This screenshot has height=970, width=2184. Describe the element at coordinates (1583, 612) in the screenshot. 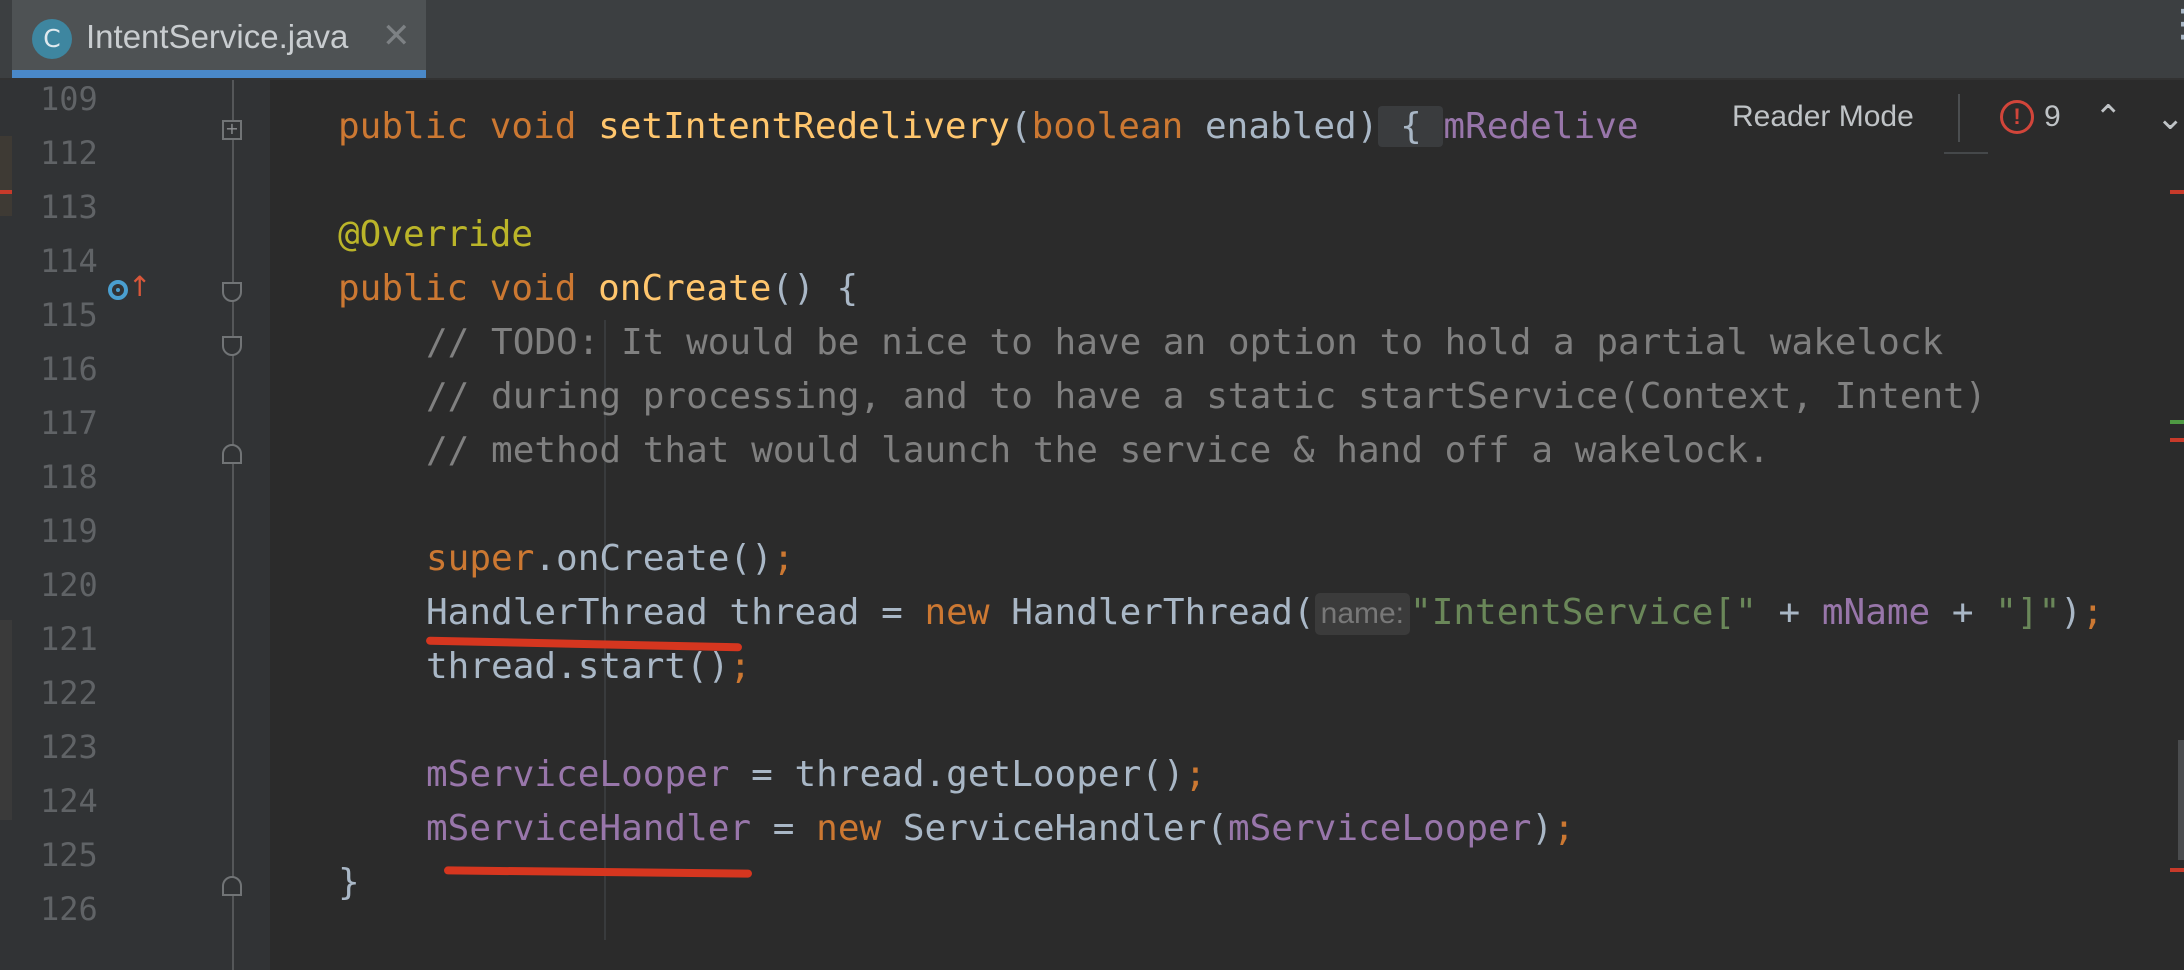

I see `string: "IntentService["` at that location.